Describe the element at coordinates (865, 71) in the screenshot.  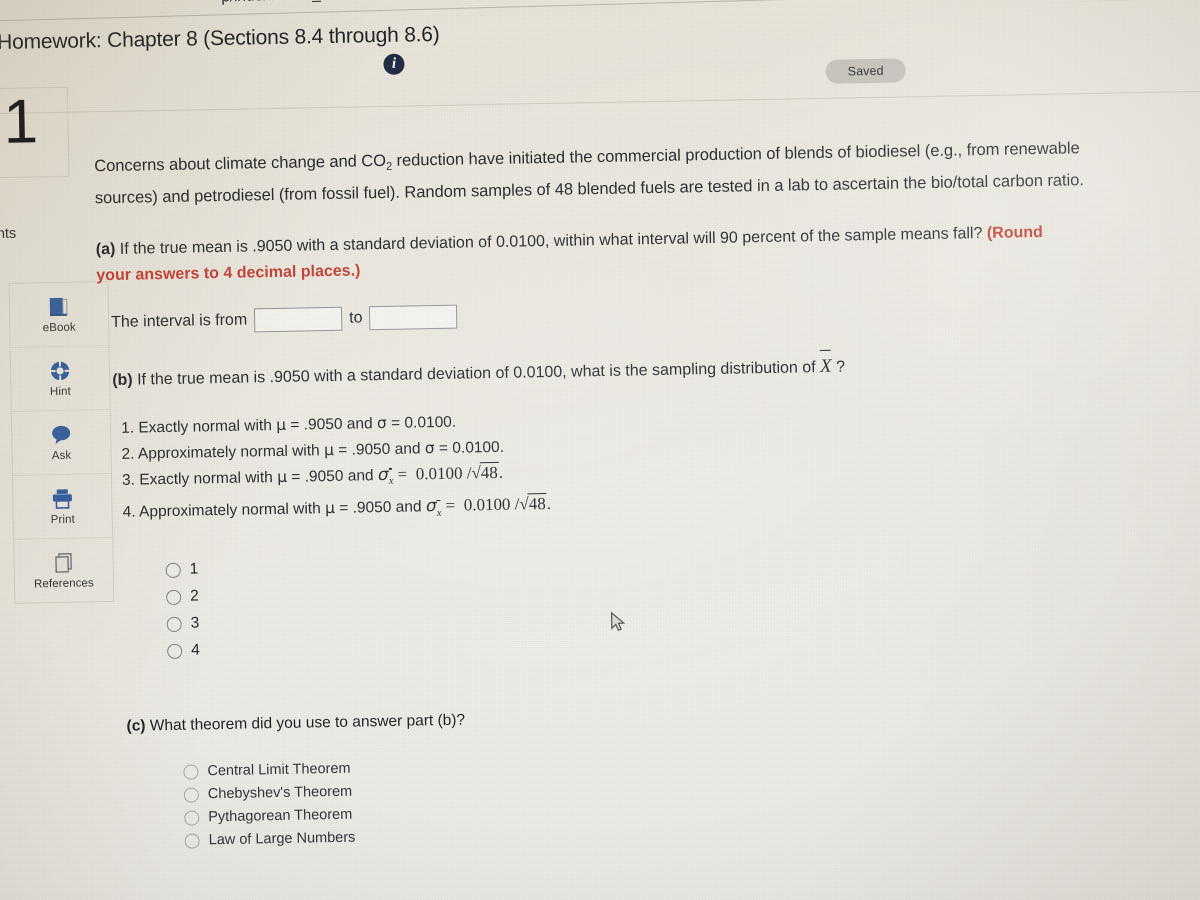
I see `status-badge: Saved` at that location.